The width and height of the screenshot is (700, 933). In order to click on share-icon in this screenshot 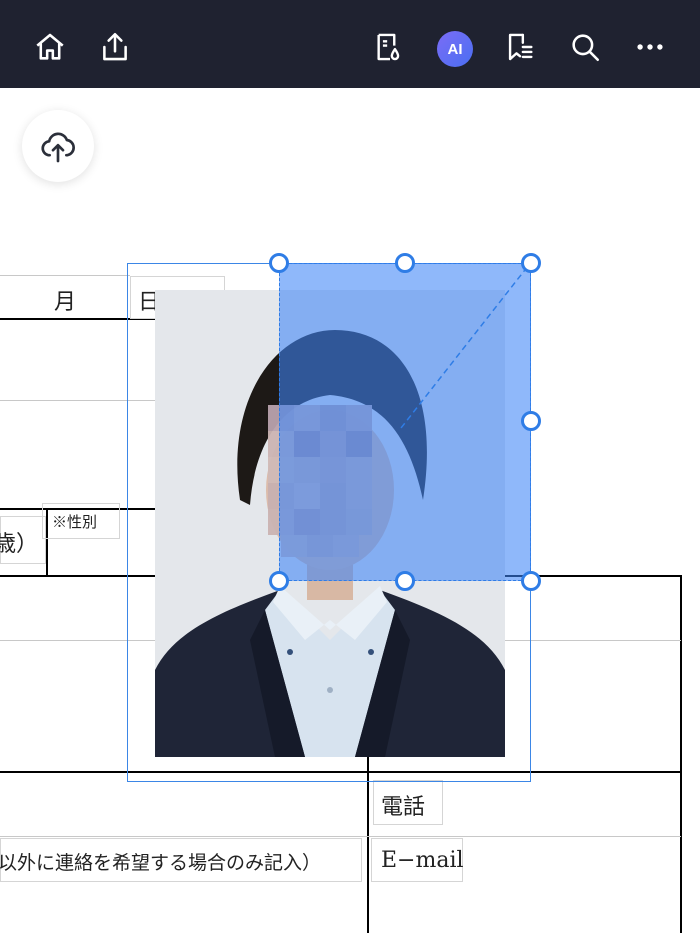, I will do `click(115, 47)`.